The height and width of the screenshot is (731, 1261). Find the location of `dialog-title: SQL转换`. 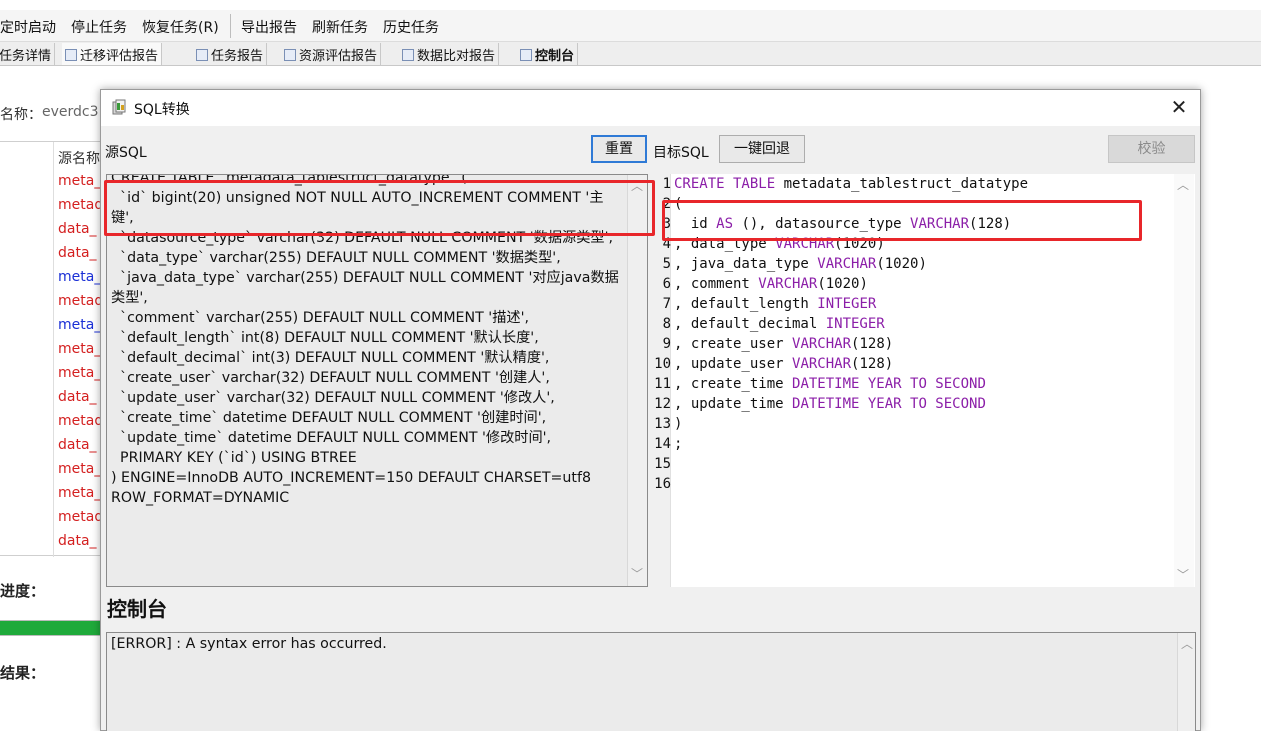

dialog-title: SQL转换 is located at coordinates (162, 110).